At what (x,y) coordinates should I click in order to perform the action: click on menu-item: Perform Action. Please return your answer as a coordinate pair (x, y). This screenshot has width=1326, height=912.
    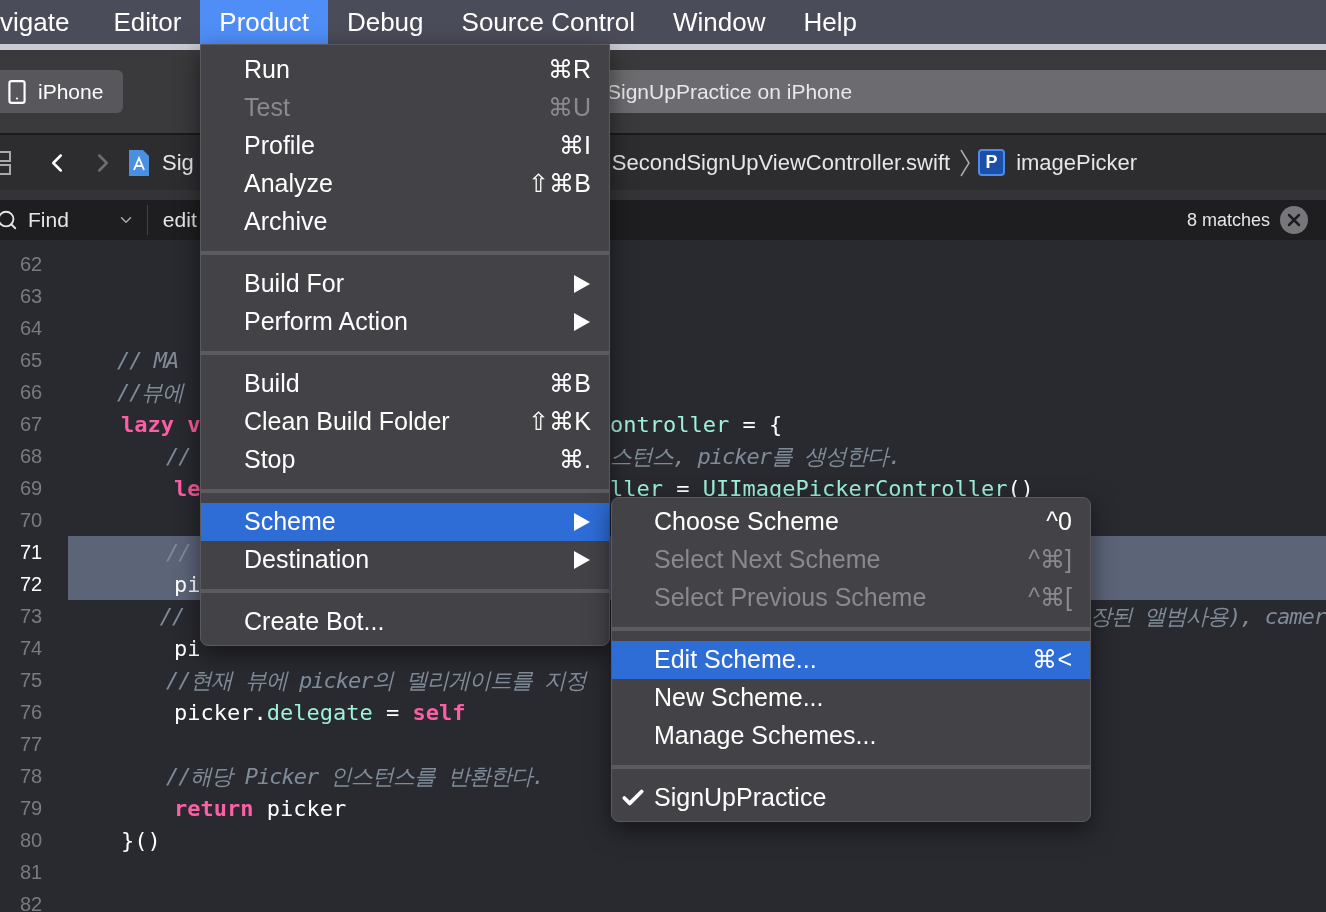
    Looking at the image, I should click on (405, 322).